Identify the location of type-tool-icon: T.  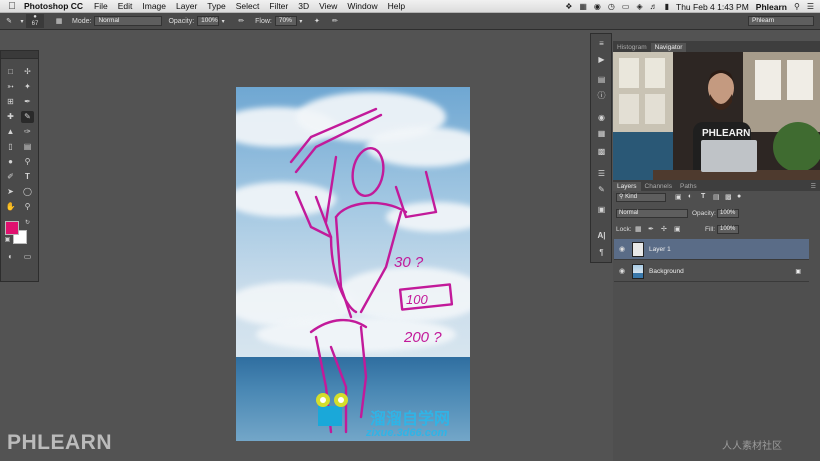
(27, 177).